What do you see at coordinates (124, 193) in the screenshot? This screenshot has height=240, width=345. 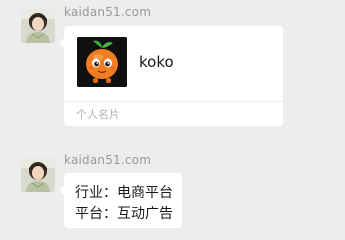 I see `message-line: 行业：电商平台` at bounding box center [124, 193].